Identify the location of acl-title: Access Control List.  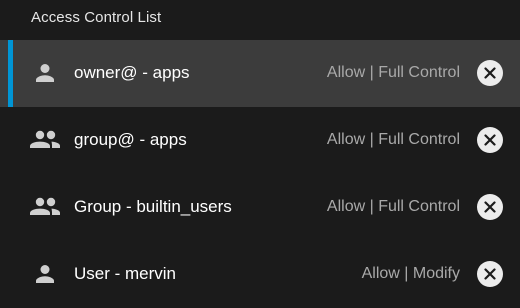
(96, 17).